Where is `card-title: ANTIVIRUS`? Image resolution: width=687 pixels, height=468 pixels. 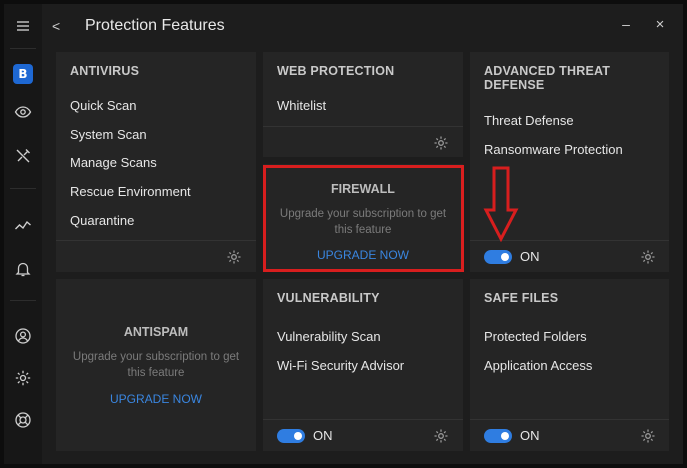 card-title: ANTIVIRUS is located at coordinates (105, 71).